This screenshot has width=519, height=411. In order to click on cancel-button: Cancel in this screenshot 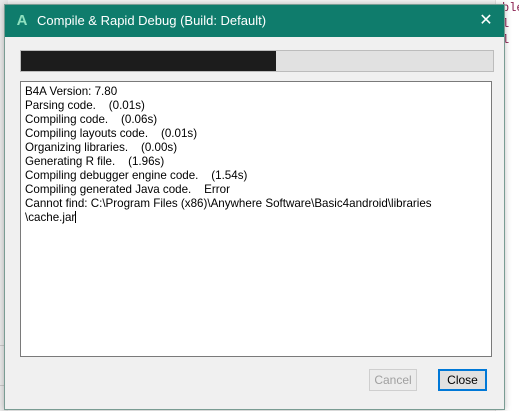, I will do `click(393, 380)`.